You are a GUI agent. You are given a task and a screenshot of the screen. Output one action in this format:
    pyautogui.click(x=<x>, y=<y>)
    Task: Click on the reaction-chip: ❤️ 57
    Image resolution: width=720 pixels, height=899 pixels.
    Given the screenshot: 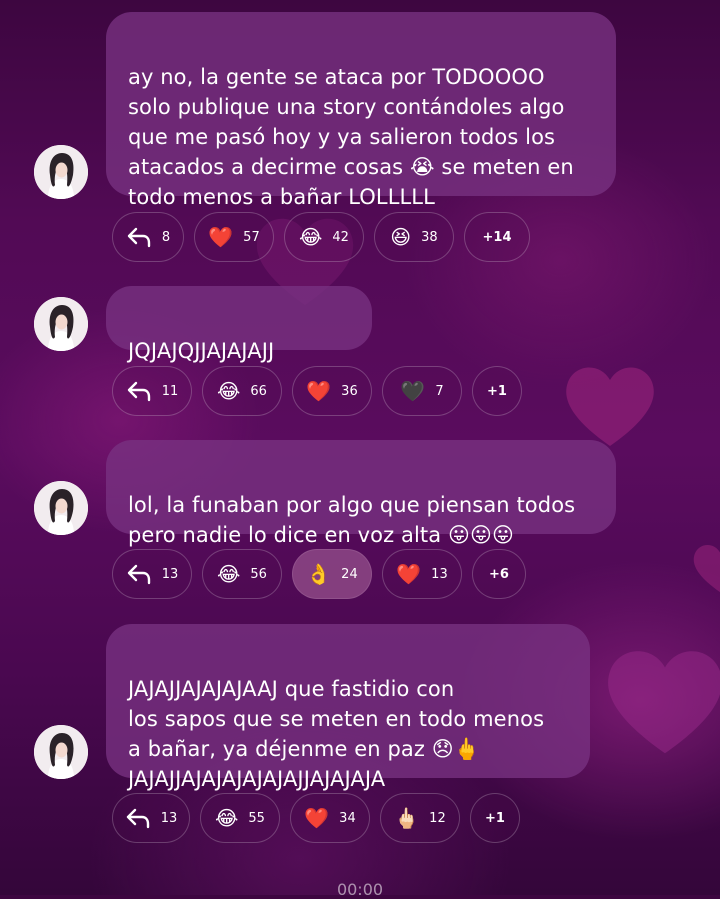 What is the action you would take?
    pyautogui.click(x=234, y=237)
    